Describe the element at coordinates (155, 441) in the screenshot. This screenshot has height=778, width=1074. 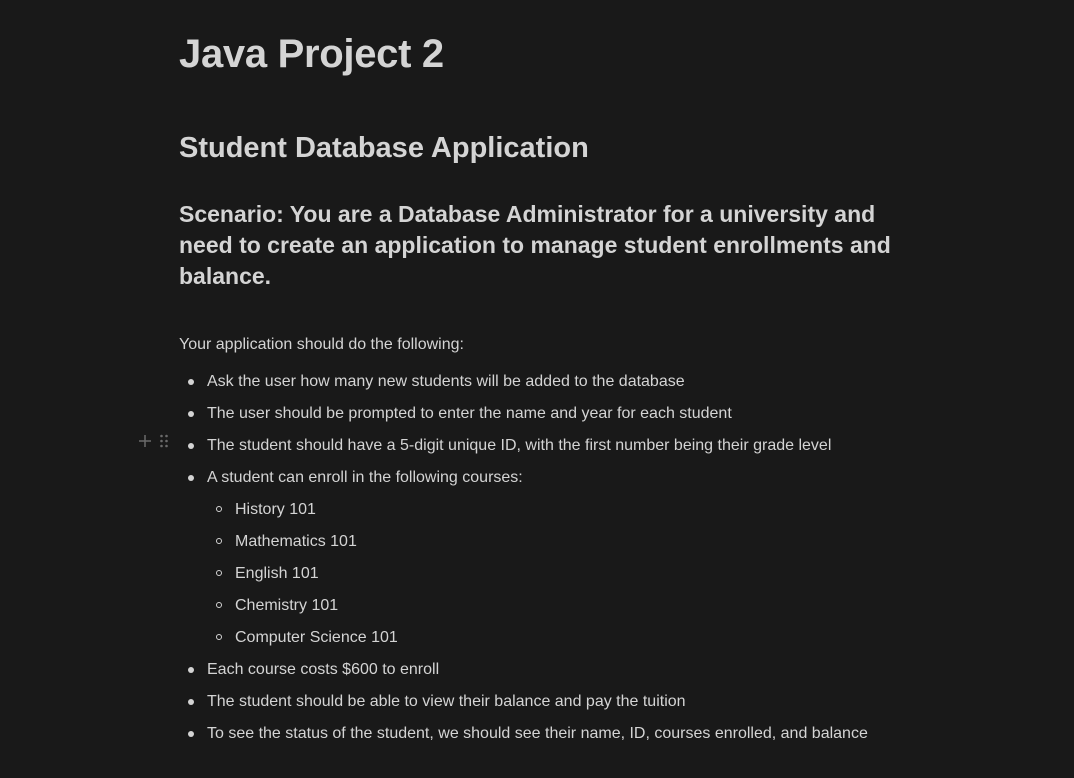
I see `block-controls` at that location.